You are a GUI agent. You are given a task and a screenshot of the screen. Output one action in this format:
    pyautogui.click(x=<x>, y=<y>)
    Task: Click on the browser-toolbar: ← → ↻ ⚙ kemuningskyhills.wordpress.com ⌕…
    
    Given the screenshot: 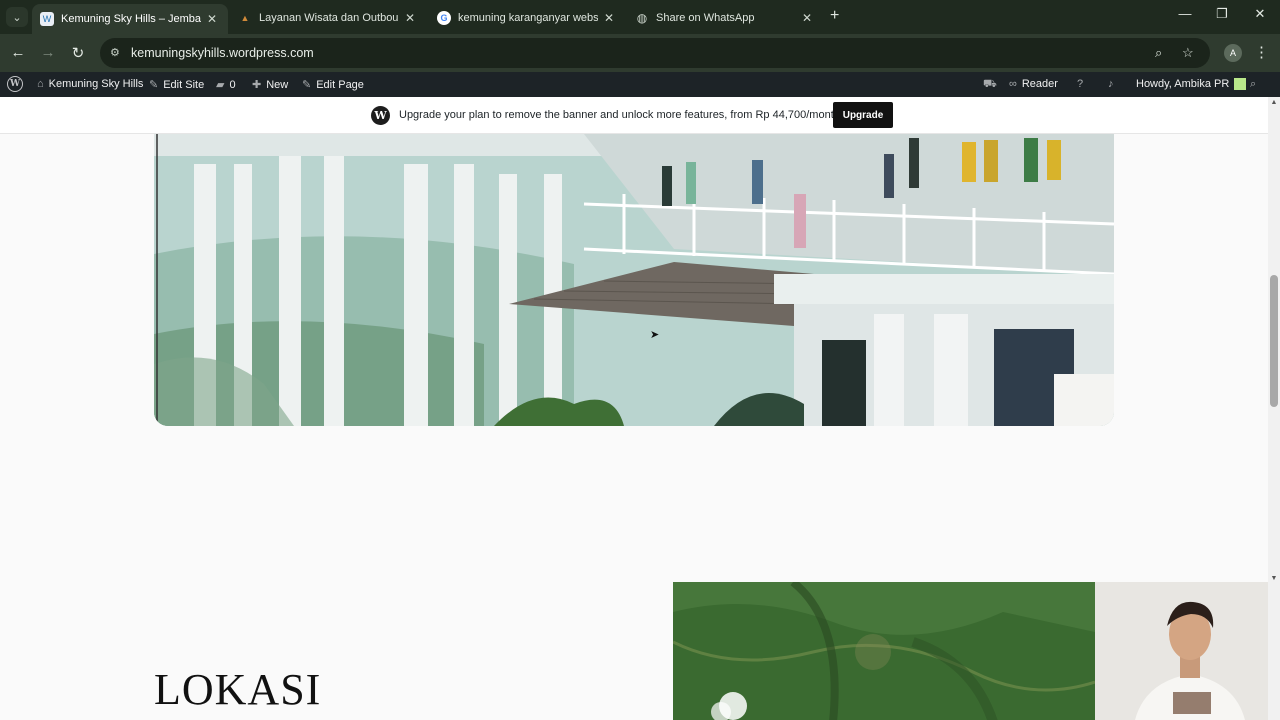 What is the action you would take?
    pyautogui.click(x=640, y=53)
    